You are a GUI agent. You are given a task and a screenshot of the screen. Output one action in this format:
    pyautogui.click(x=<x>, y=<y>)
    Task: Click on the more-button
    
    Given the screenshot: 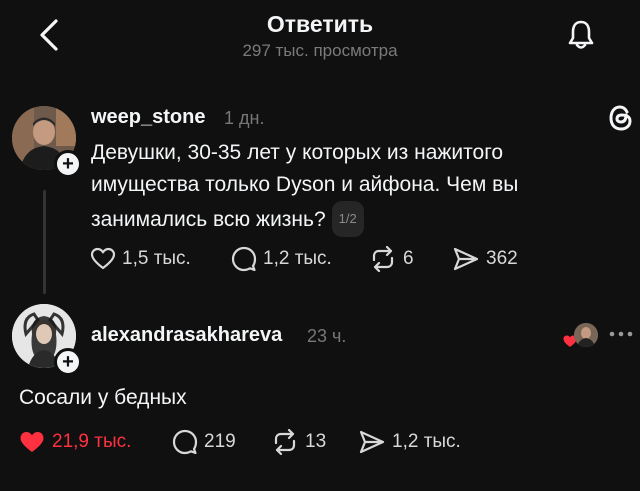 What is the action you would take?
    pyautogui.click(x=621, y=334)
    